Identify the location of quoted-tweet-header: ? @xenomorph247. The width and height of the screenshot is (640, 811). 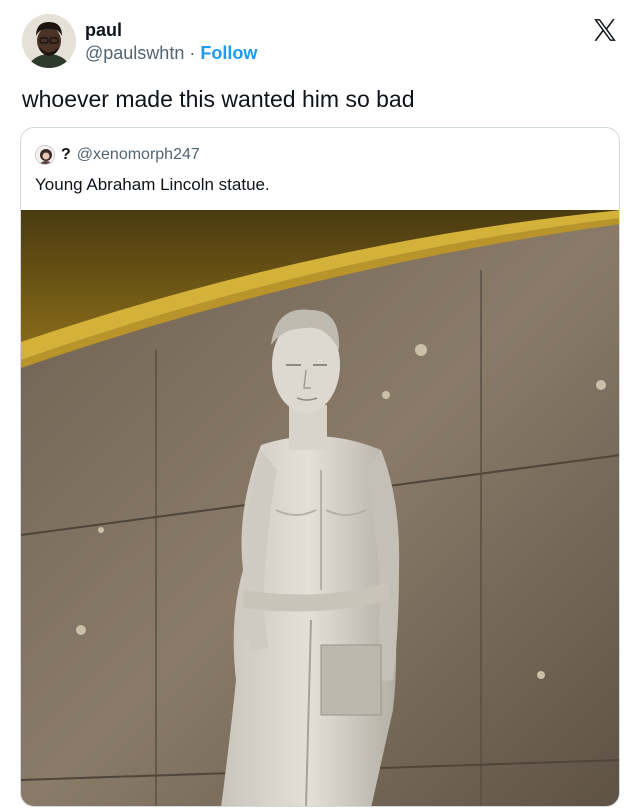
(117, 155).